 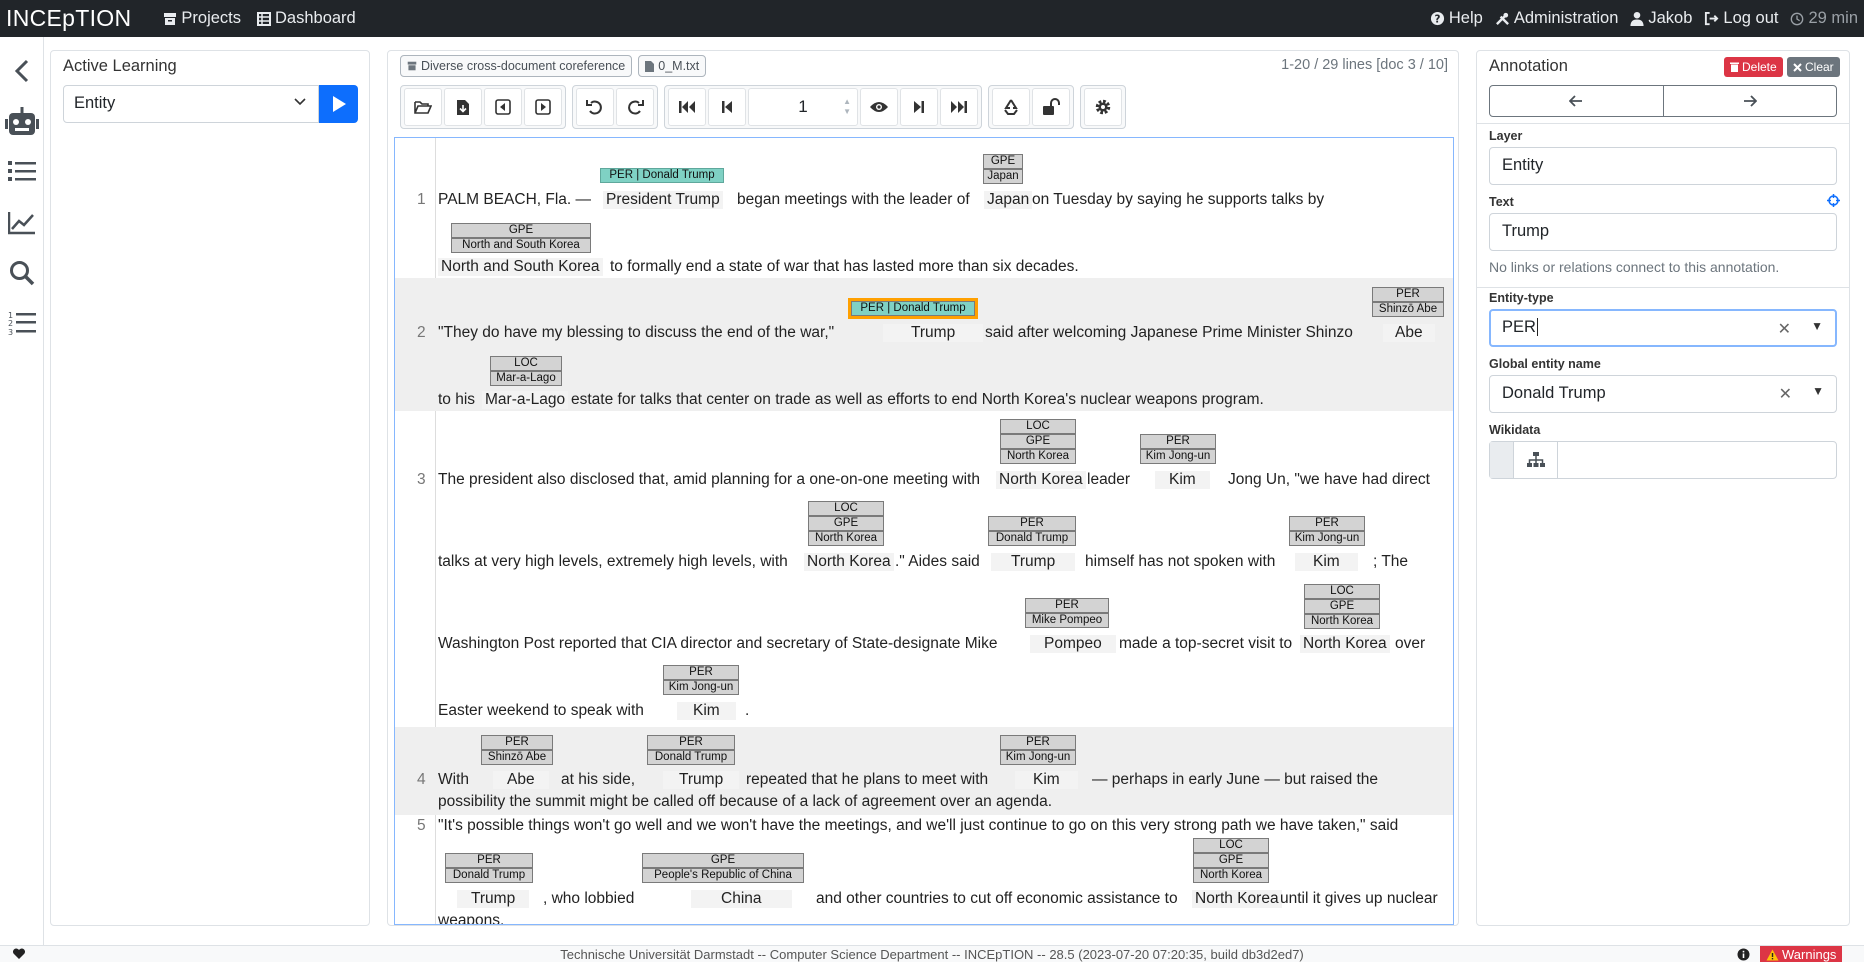 I want to click on previous-page-button, so click(x=727, y=107).